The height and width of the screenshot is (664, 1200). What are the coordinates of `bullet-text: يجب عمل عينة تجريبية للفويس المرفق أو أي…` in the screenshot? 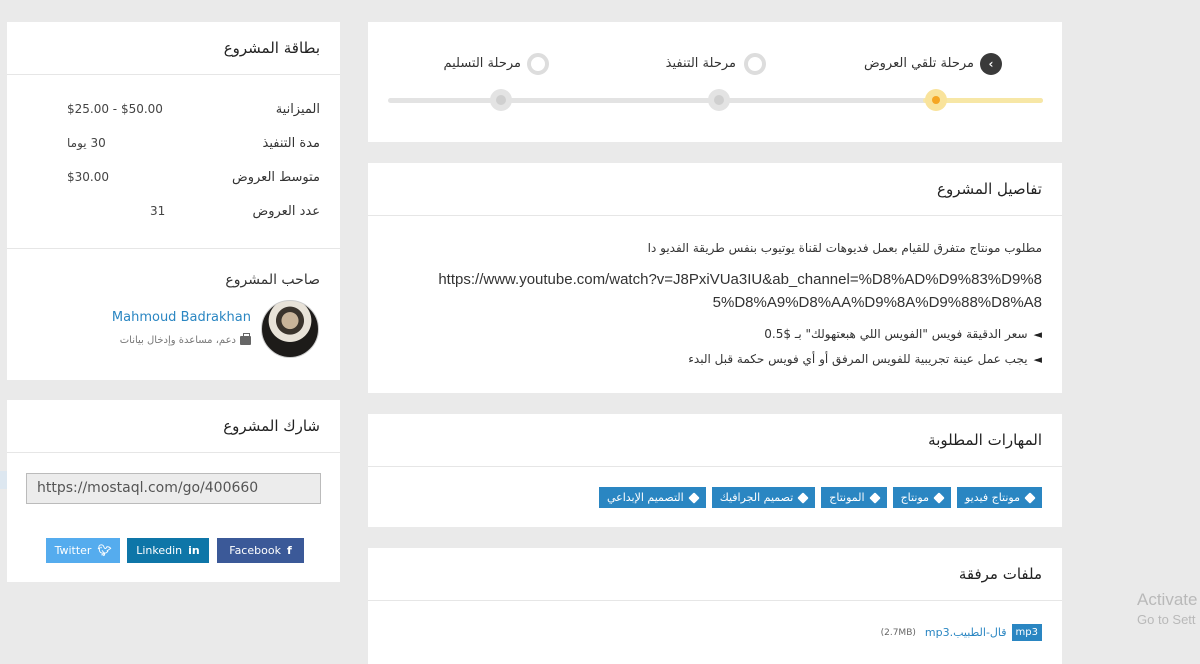 It's located at (858, 359).